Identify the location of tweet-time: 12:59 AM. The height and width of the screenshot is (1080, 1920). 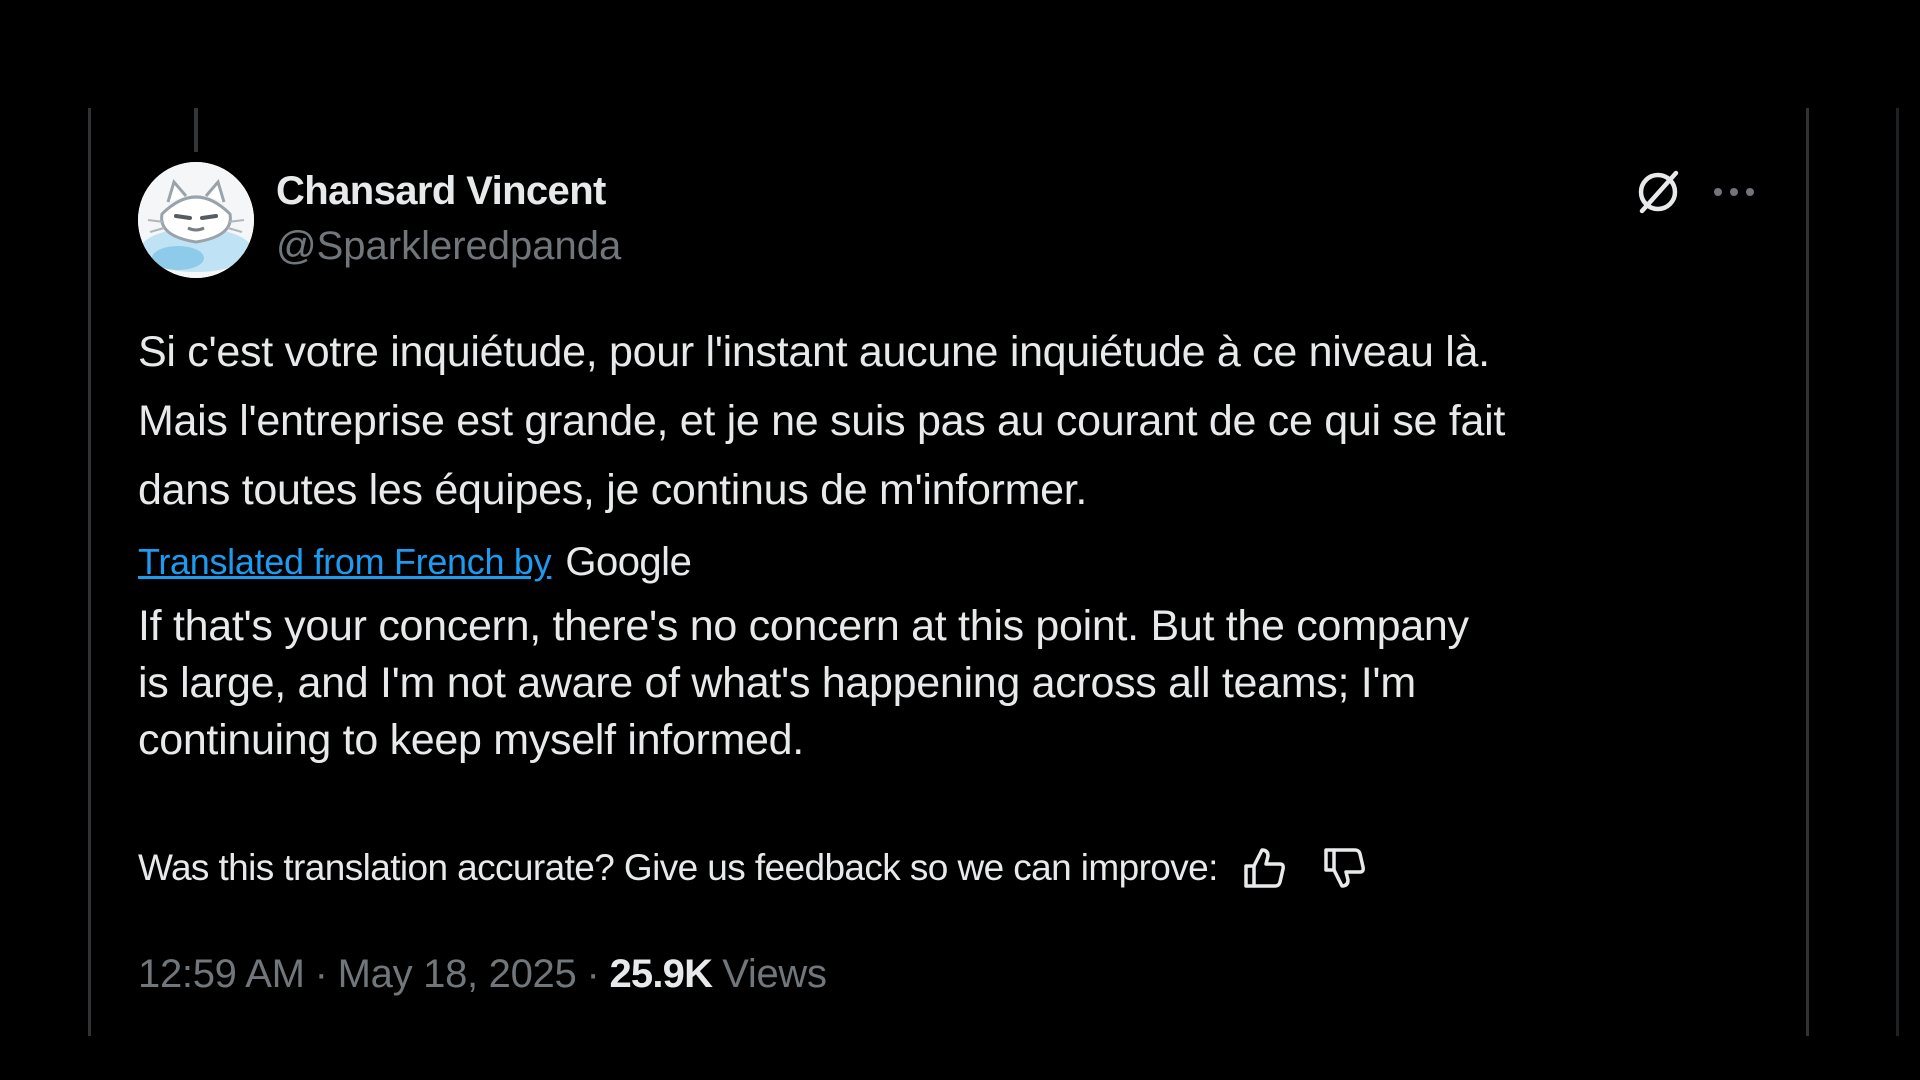
(221, 974).